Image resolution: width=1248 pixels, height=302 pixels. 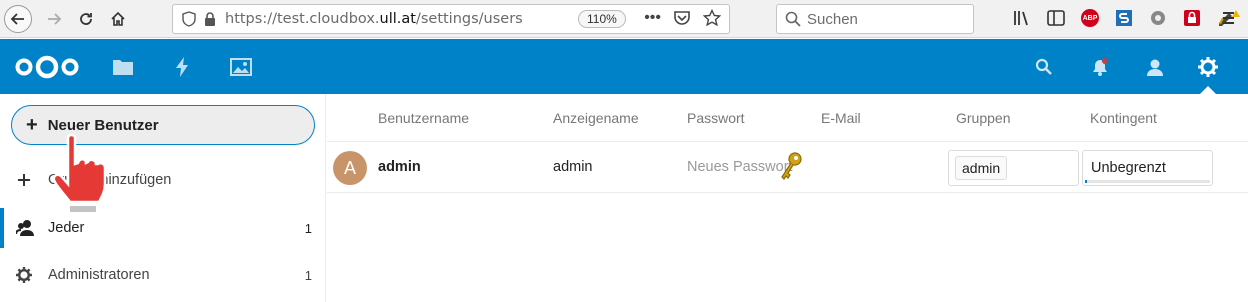 I want to click on arrow-right-icon, so click(x=55, y=19).